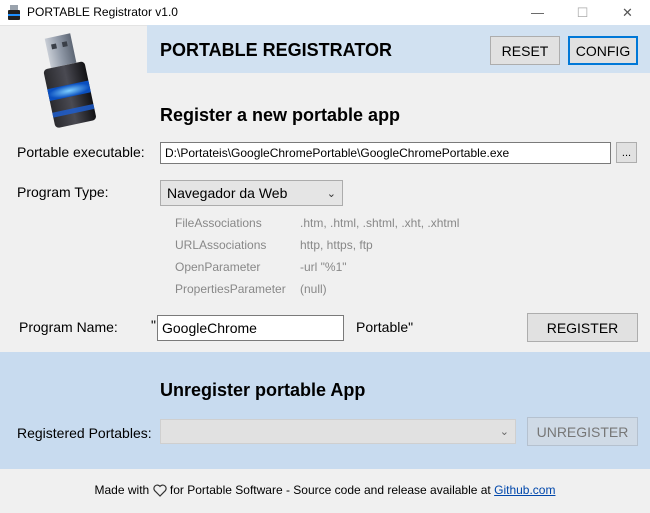 The image size is (650, 513). What do you see at coordinates (14, 12) in the screenshot?
I see `app-icon` at bounding box center [14, 12].